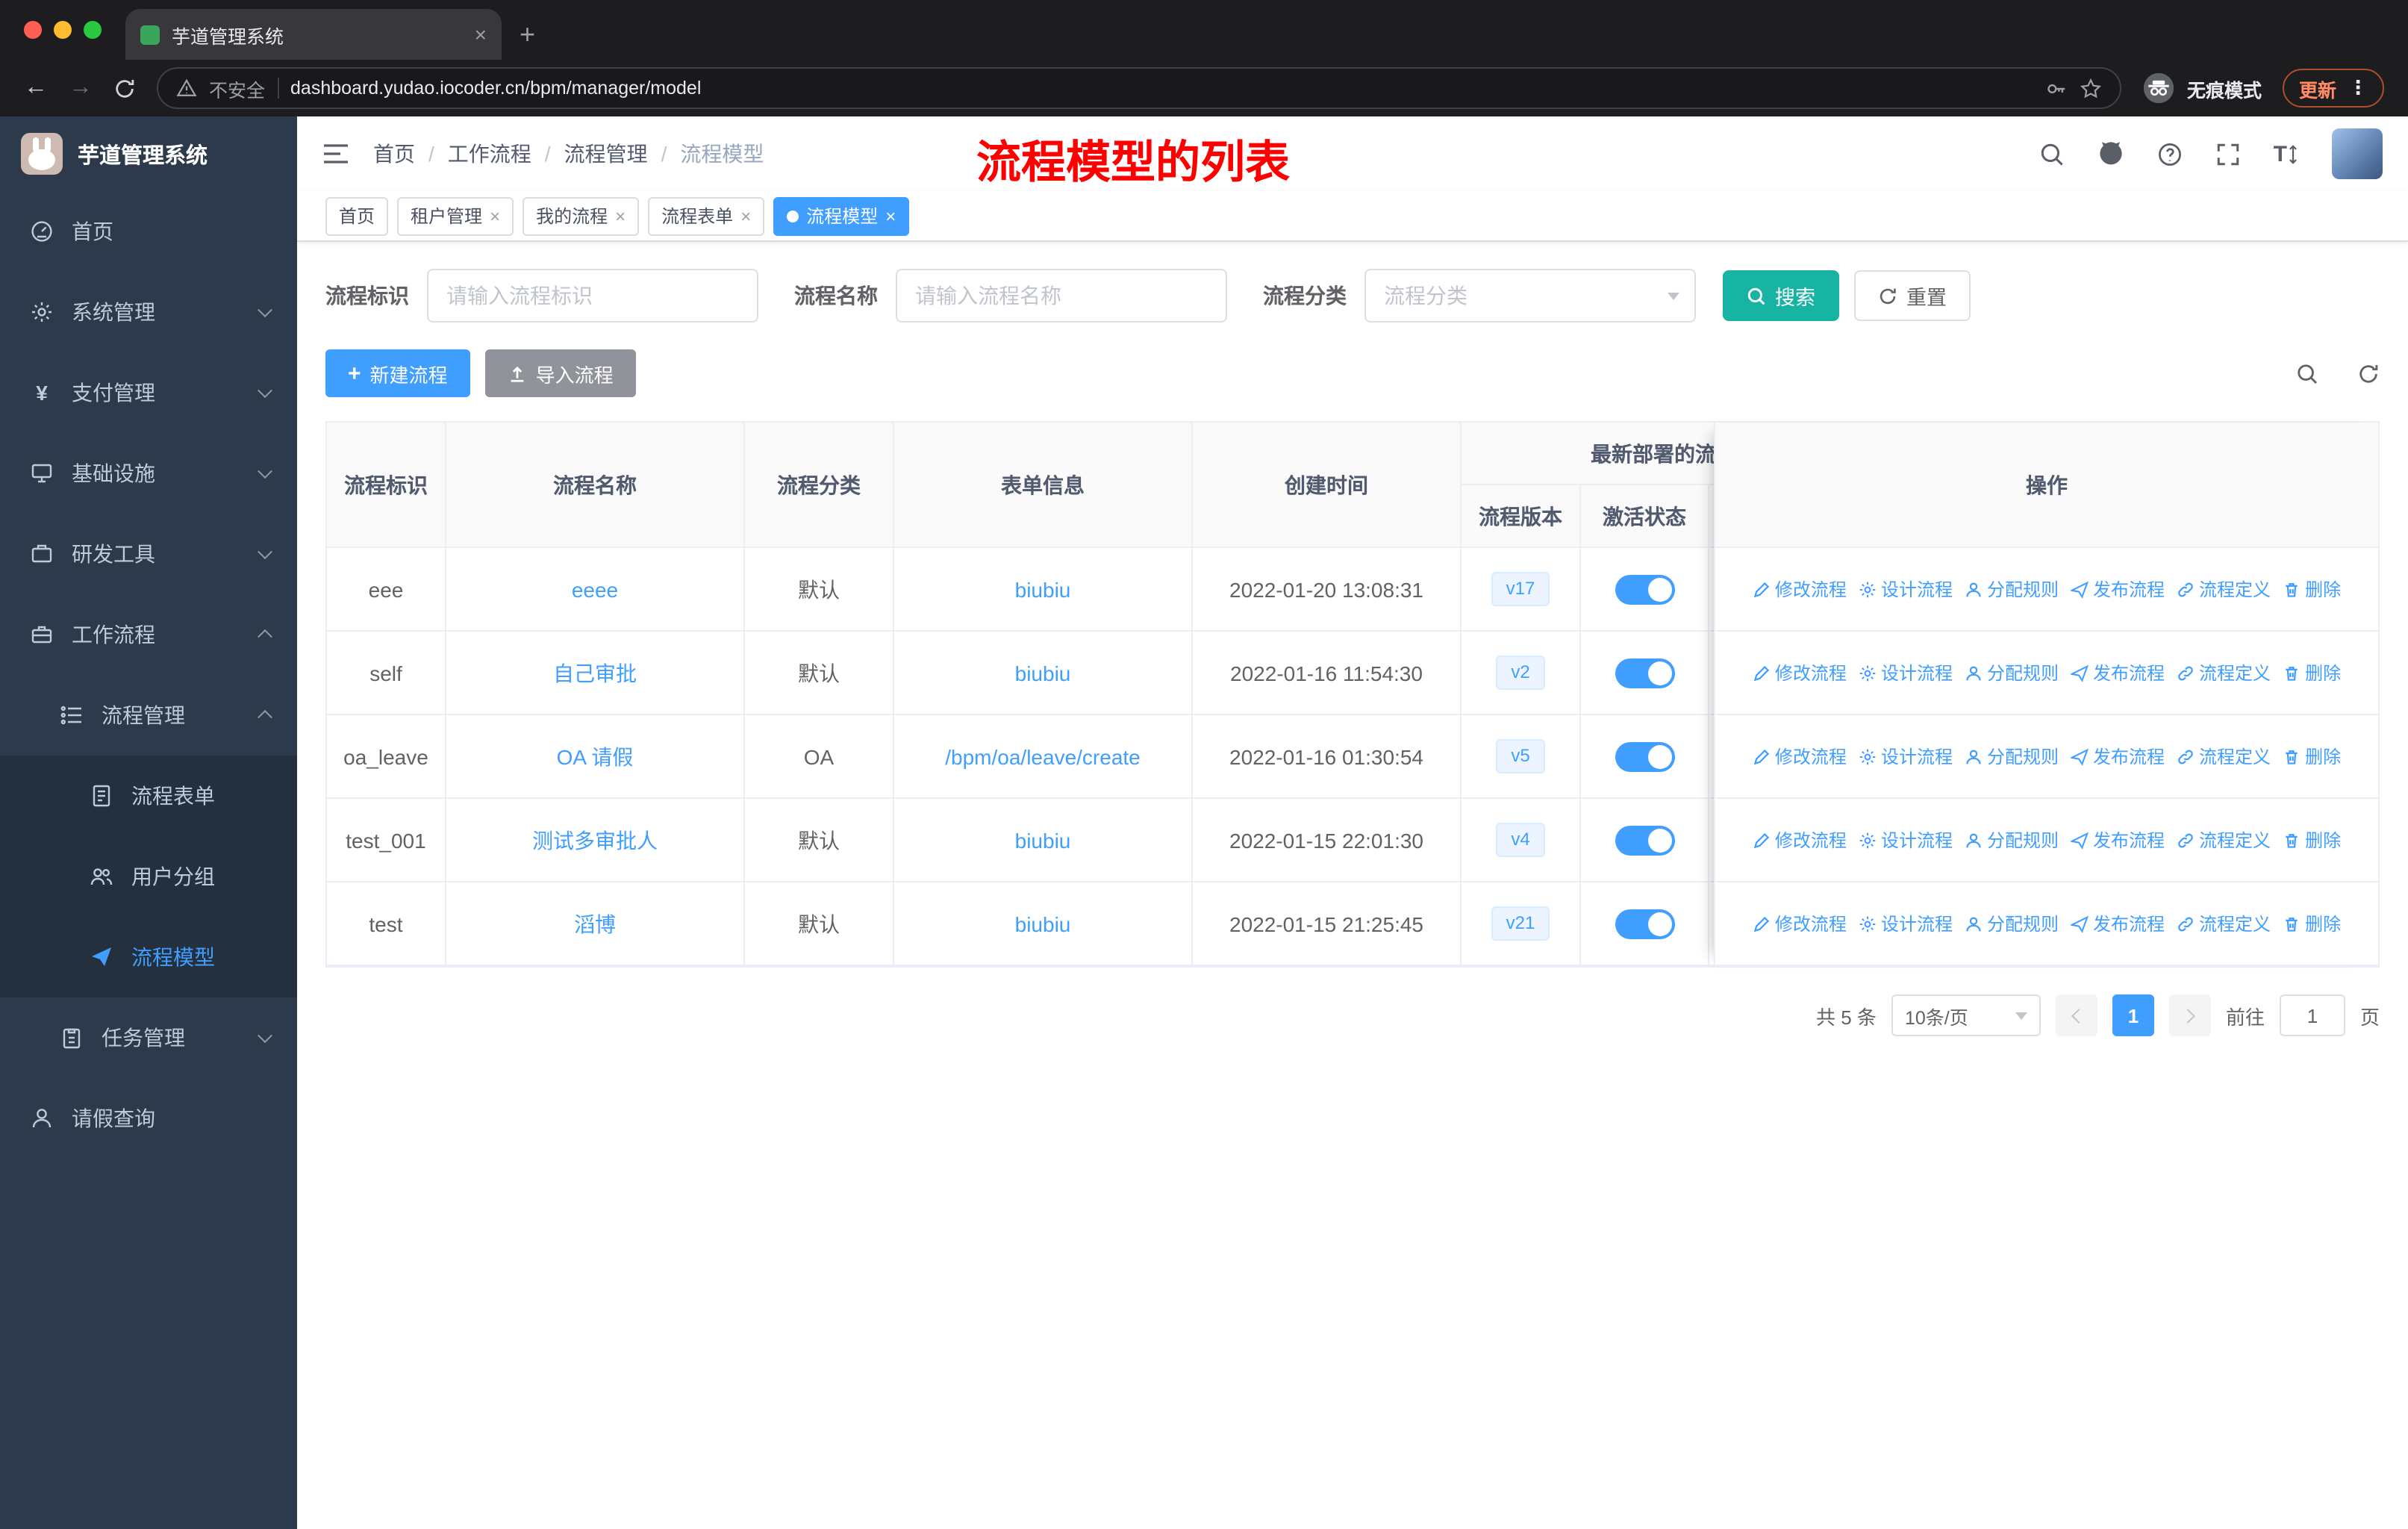  I want to click on bookmark-star-icon, so click(2091, 88).